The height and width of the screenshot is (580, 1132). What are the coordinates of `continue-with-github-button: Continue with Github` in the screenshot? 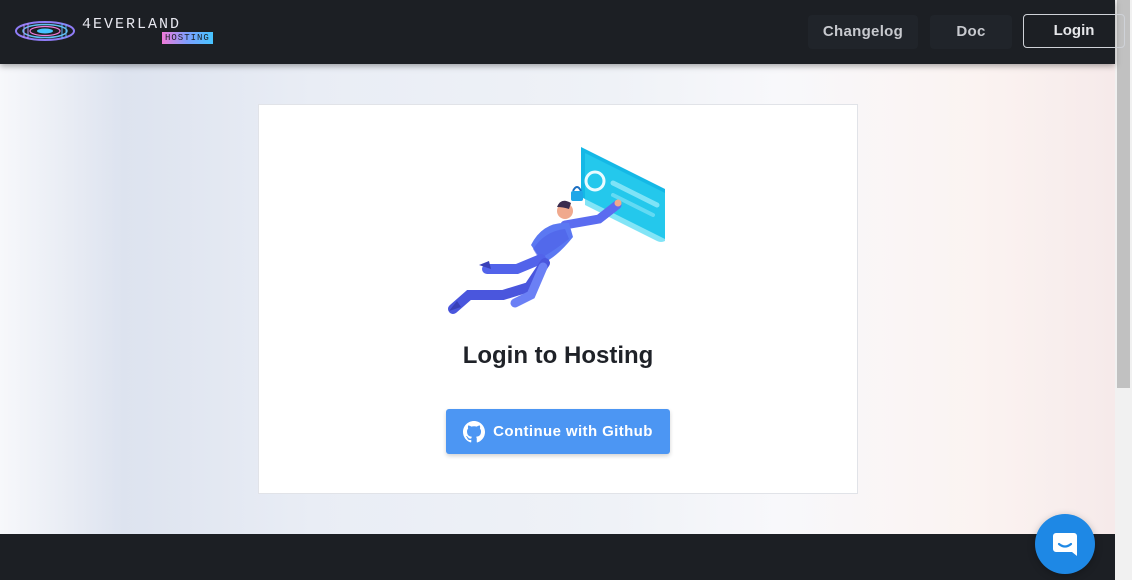 It's located at (558, 431).